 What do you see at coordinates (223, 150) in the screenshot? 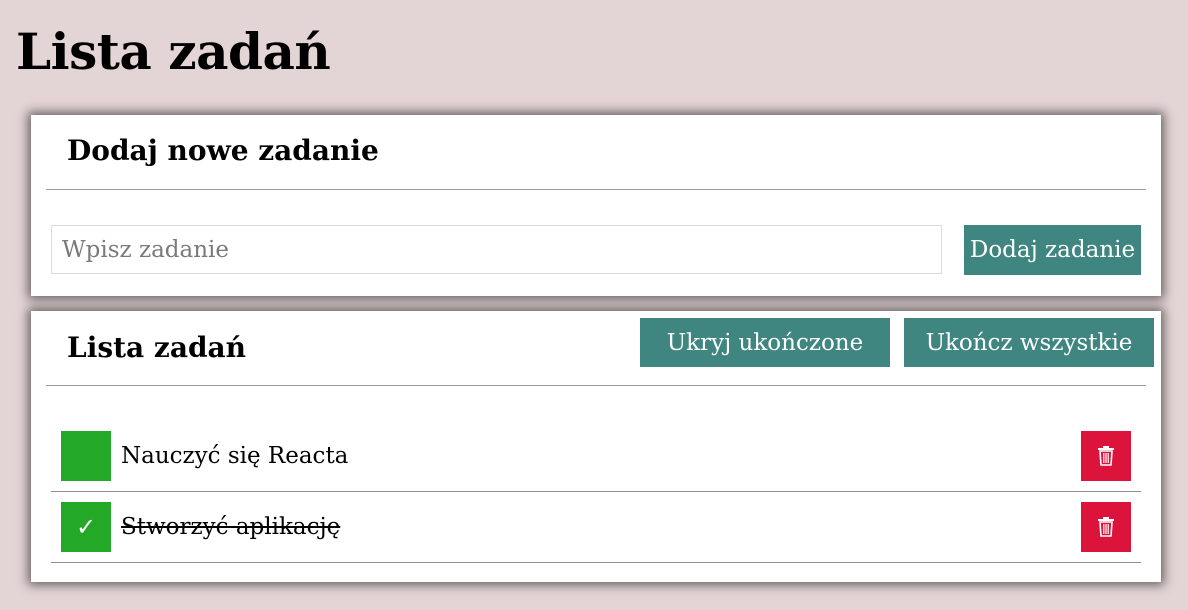
I see `add-task-heading: Dodaj nowe zadanie` at bounding box center [223, 150].